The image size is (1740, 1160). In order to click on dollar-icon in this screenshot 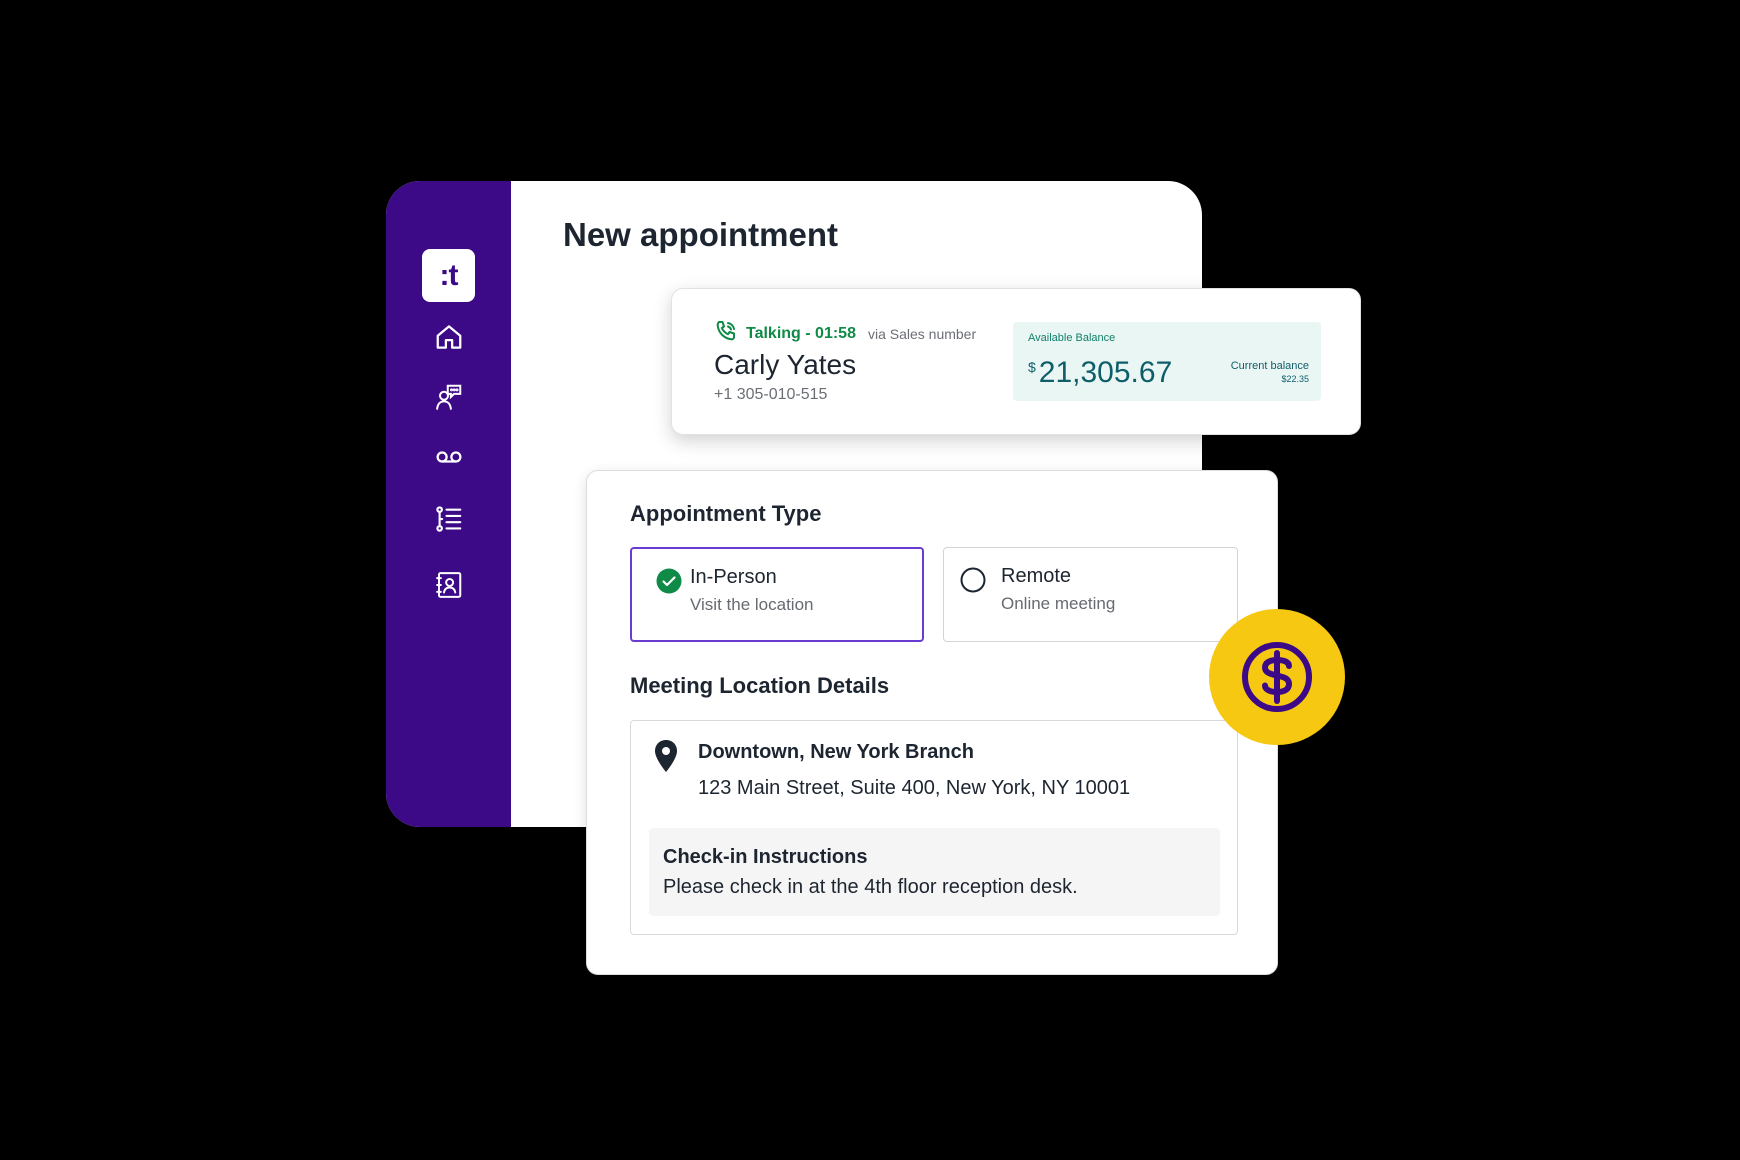, I will do `click(1277, 677)`.